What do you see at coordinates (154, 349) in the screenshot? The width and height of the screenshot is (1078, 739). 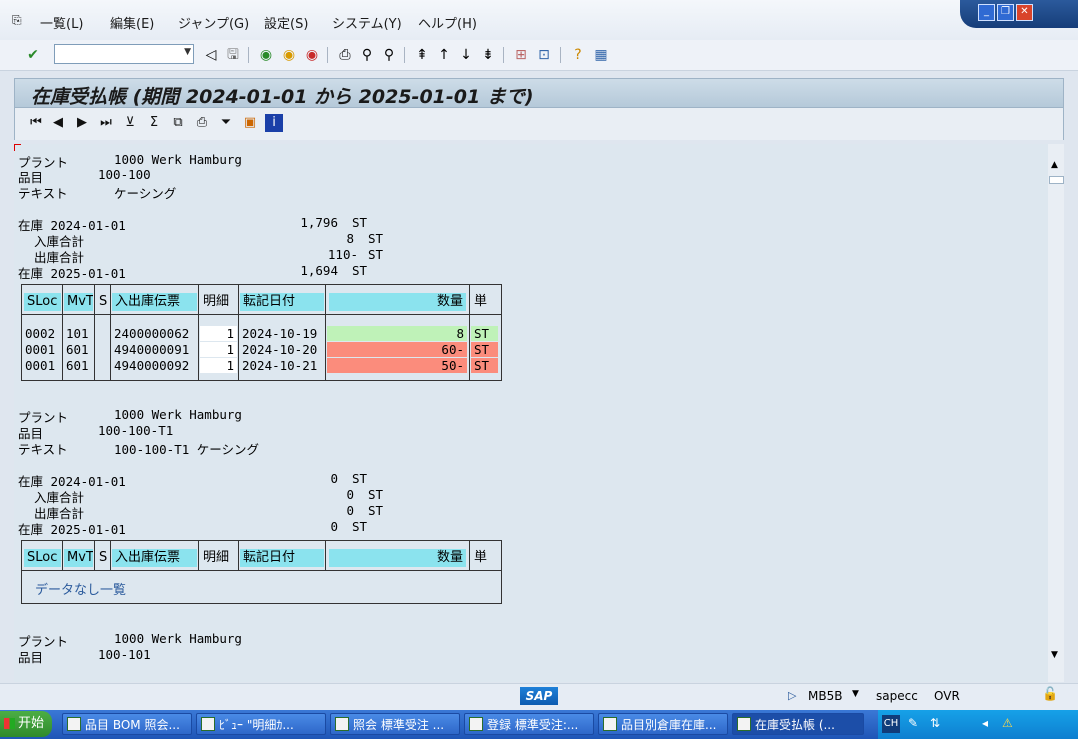 I see `table-cell-doc: 4940000091` at bounding box center [154, 349].